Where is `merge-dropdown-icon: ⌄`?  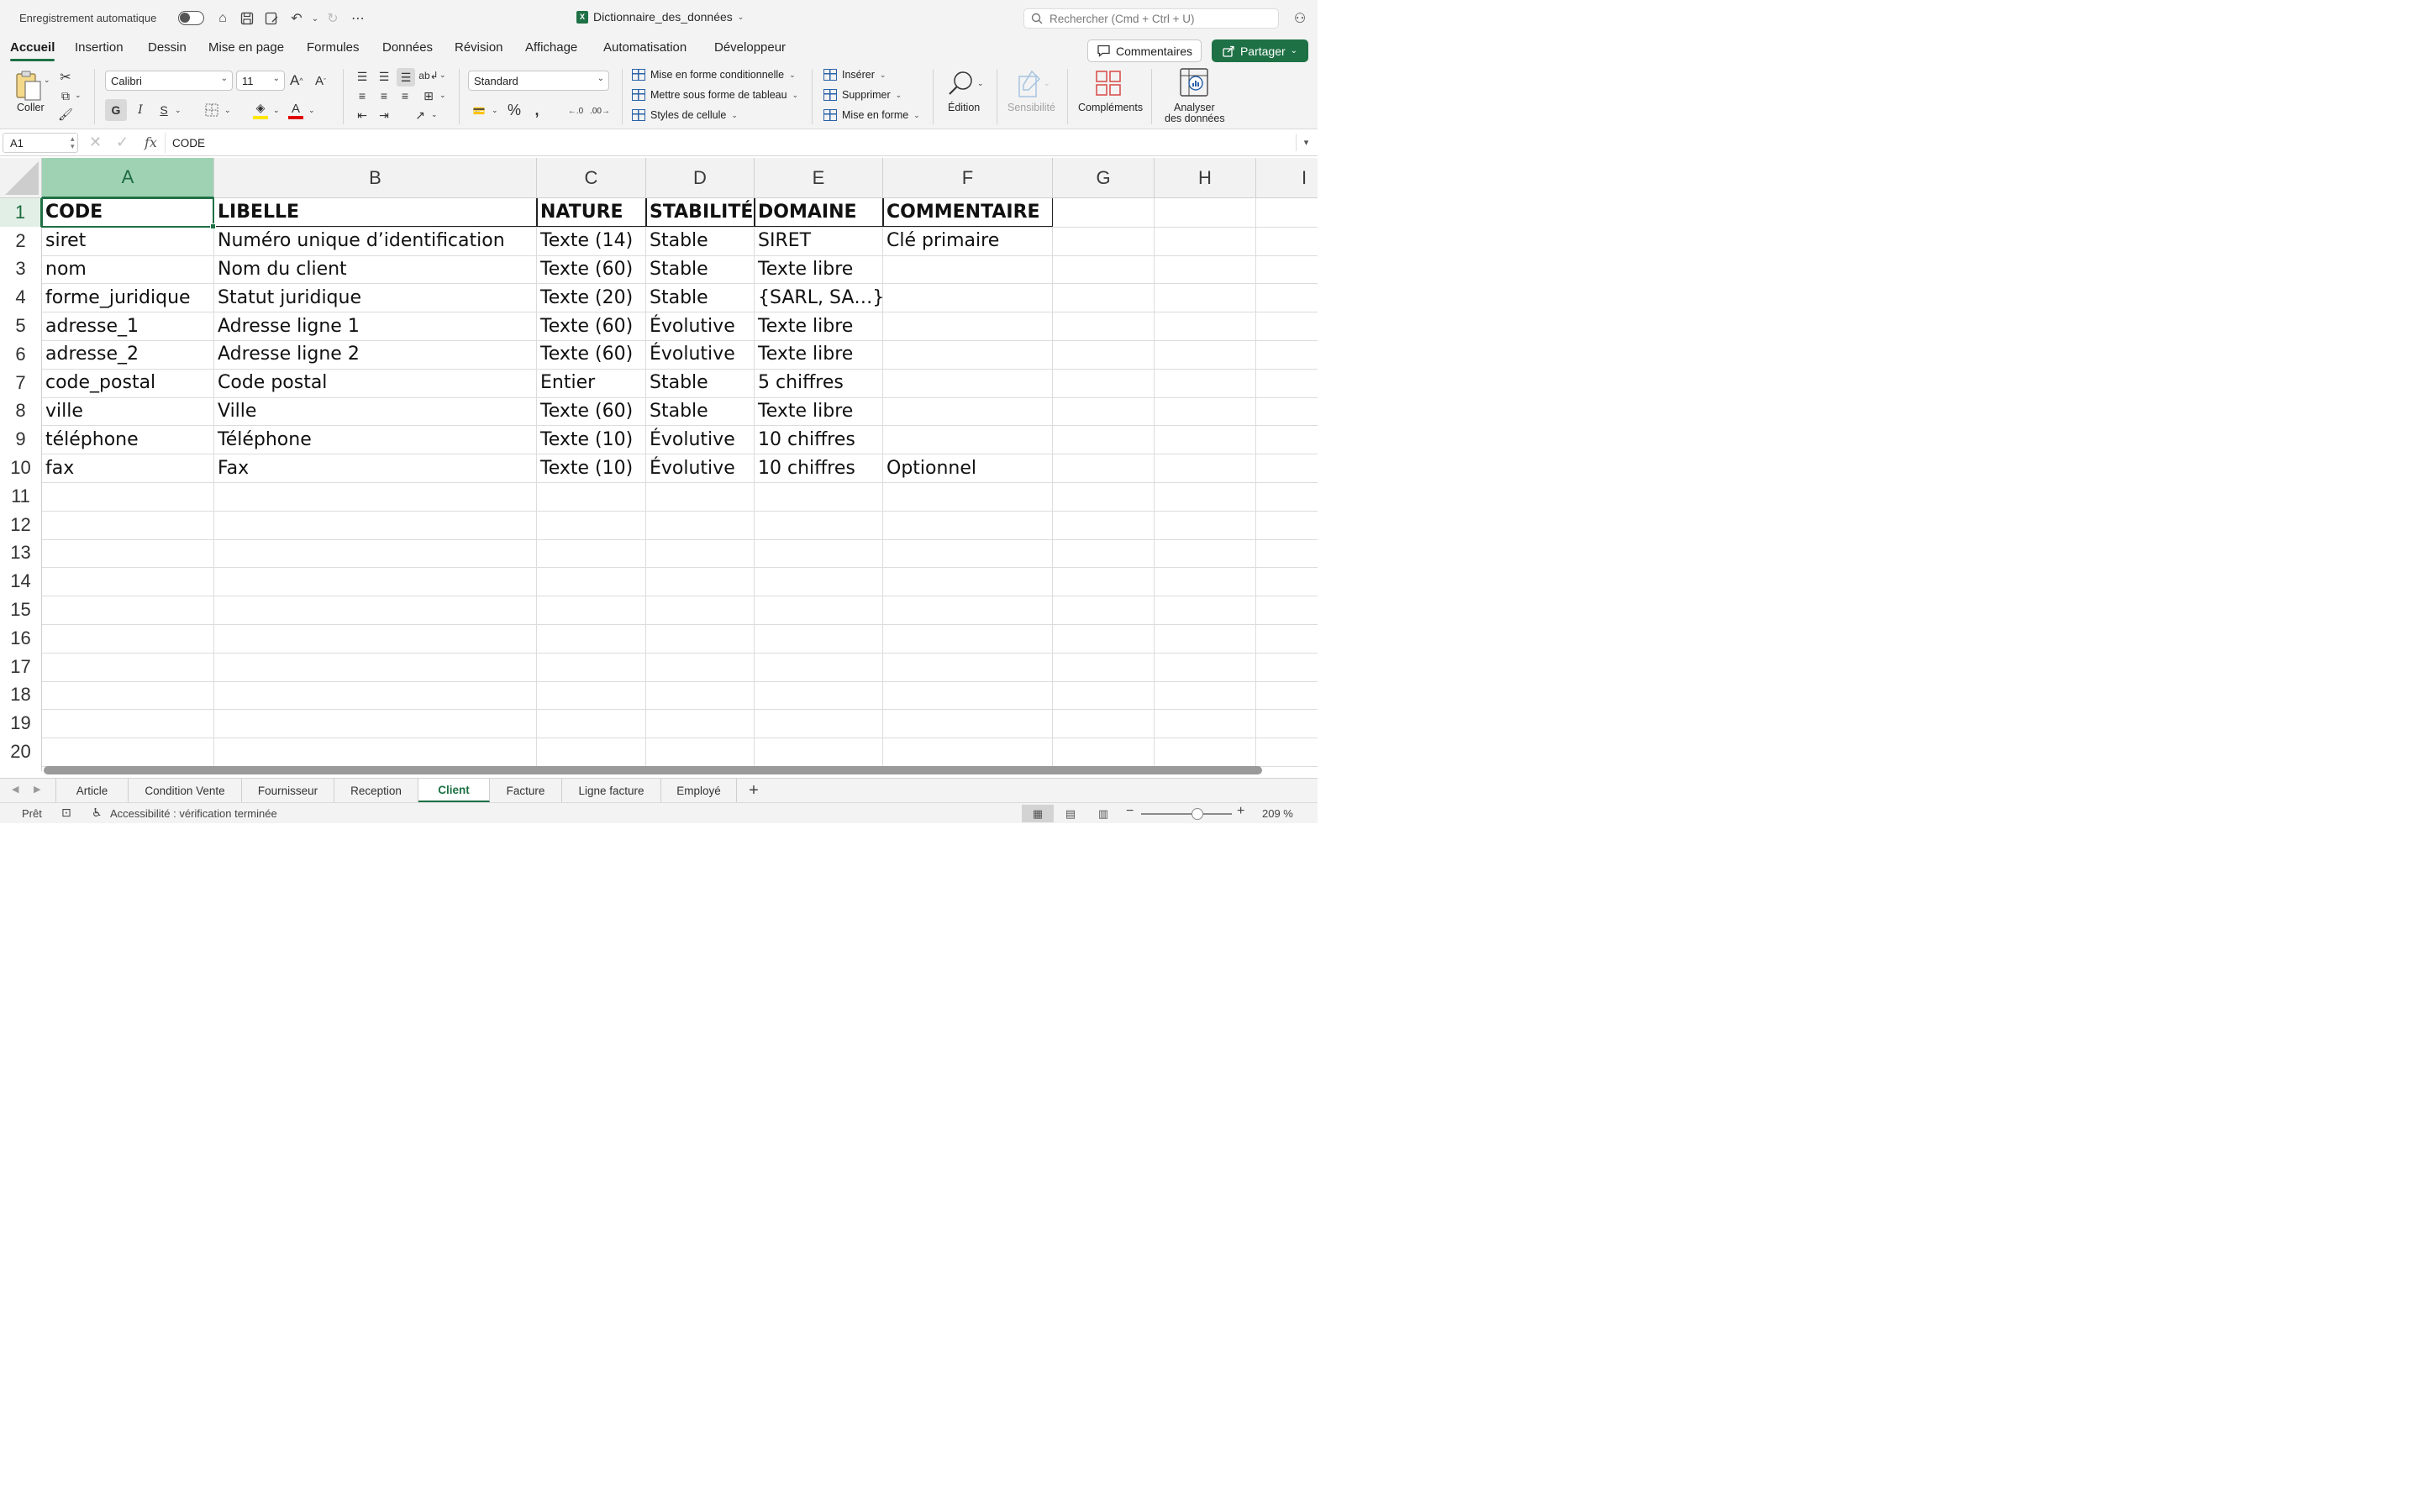 merge-dropdown-icon: ⌄ is located at coordinates (442, 95).